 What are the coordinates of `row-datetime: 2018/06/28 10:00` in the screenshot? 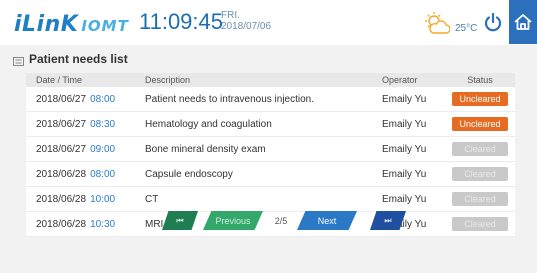 It's located at (83, 199).